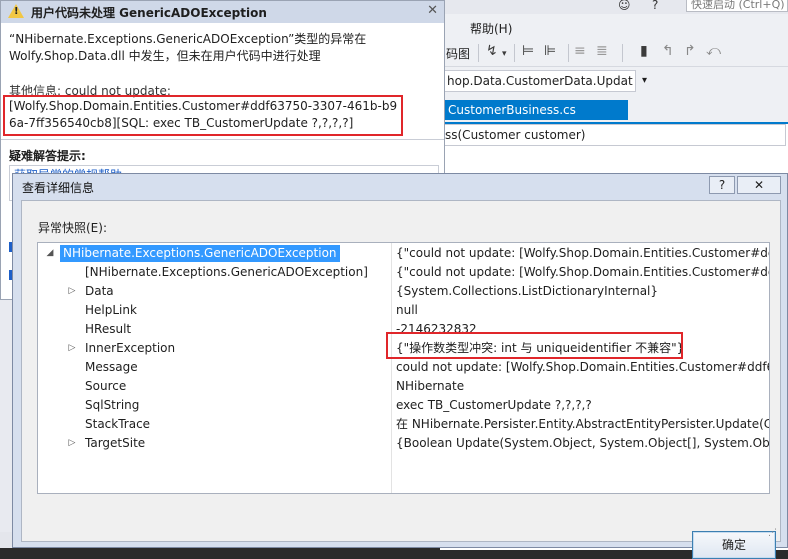 The image size is (788, 559). I want to click on ide-combobar: hop.Data.CustomerData.Updat ▾, so click(614, 81).